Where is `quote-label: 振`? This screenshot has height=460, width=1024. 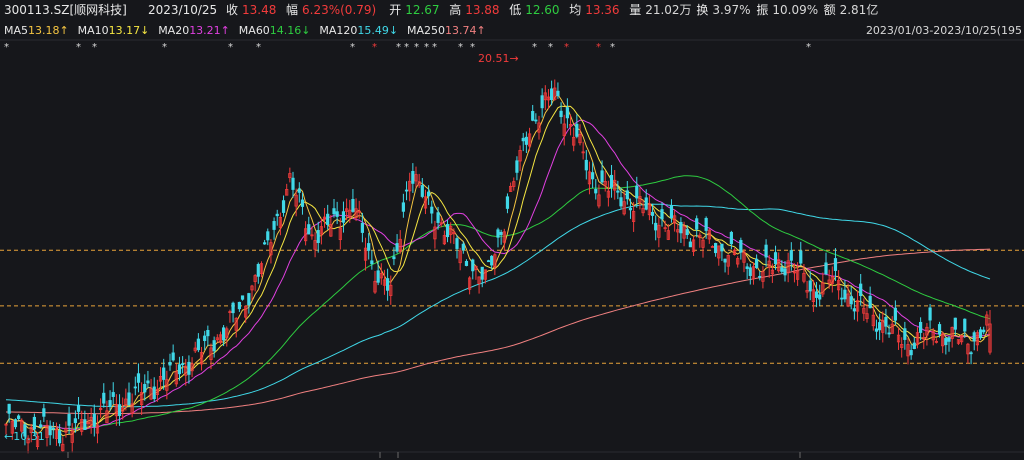
quote-label: 振 is located at coordinates (762, 10).